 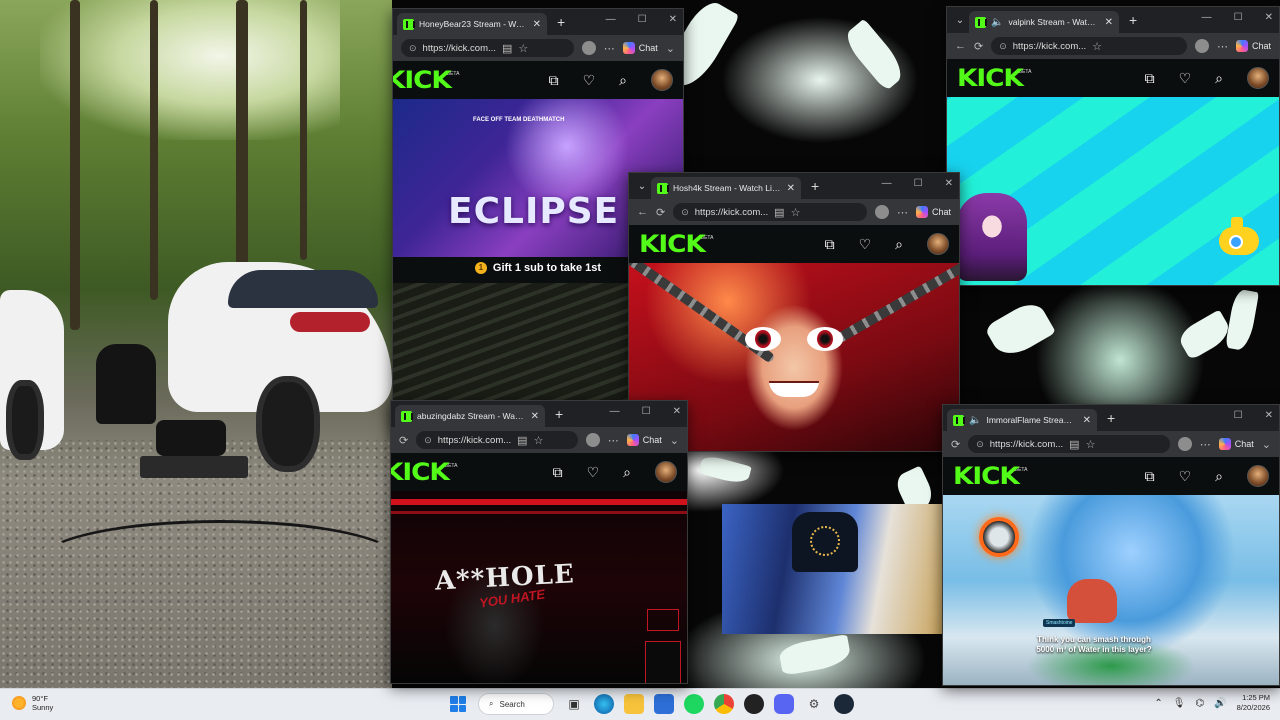 What do you see at coordinates (1253, 703) in the screenshot?
I see `clock: 1:25 PM 8/20/2026` at bounding box center [1253, 703].